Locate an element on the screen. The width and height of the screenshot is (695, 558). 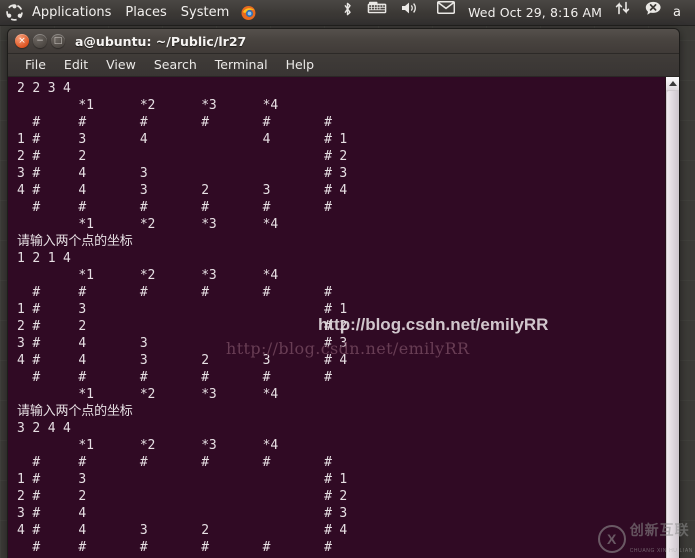
logo-mark-icon: X is located at coordinates (611, 539).